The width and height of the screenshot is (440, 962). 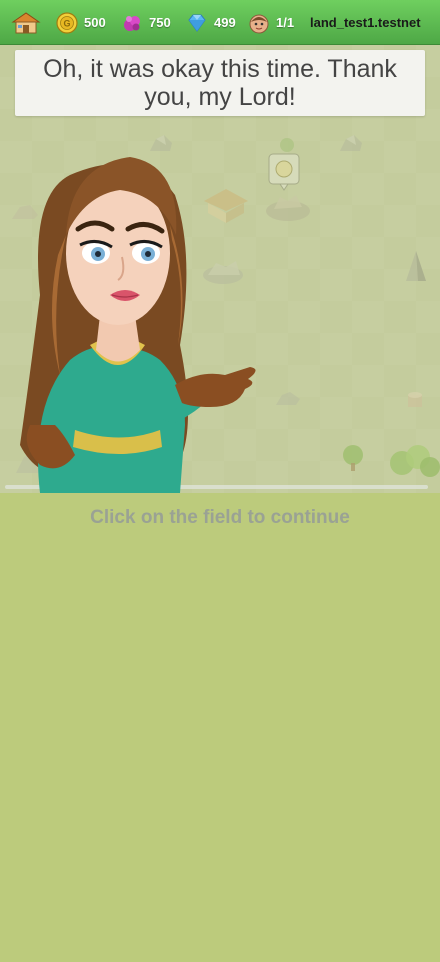 I want to click on gold-coin-icon: G, so click(x=67, y=22).